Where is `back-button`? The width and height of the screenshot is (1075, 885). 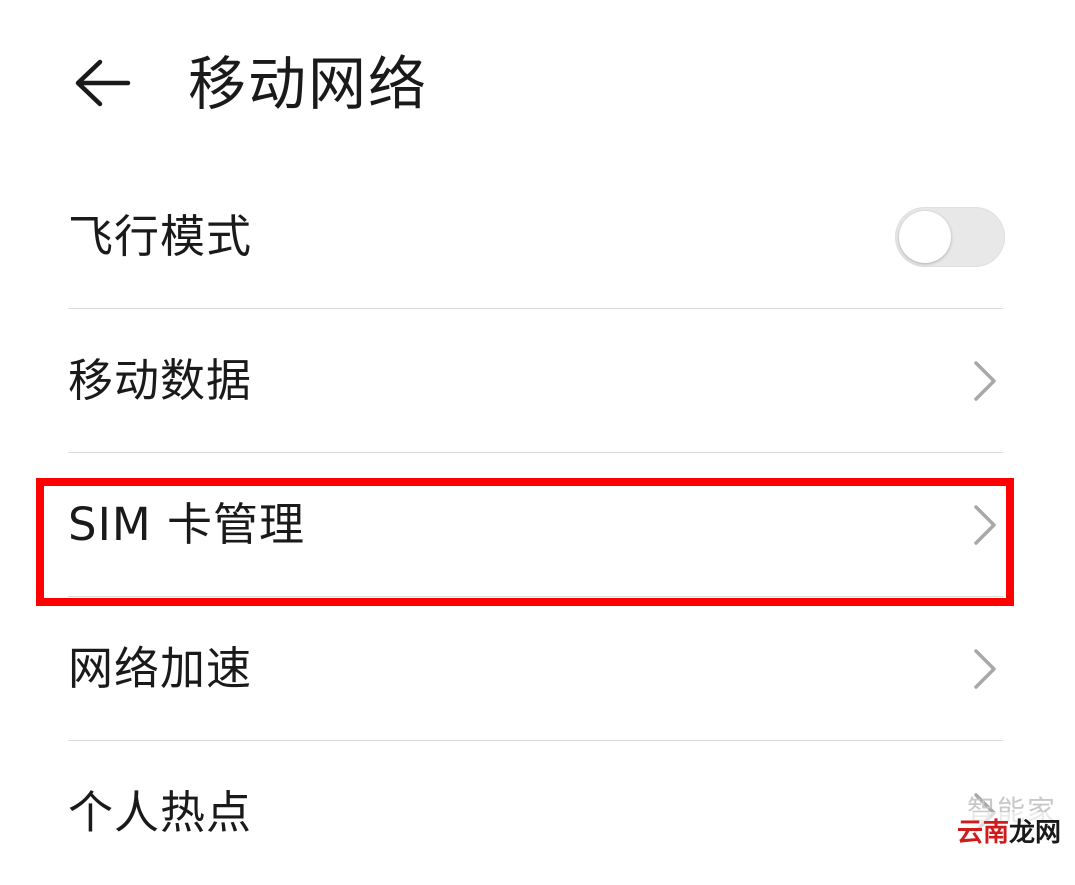
back-button is located at coordinates (102, 83).